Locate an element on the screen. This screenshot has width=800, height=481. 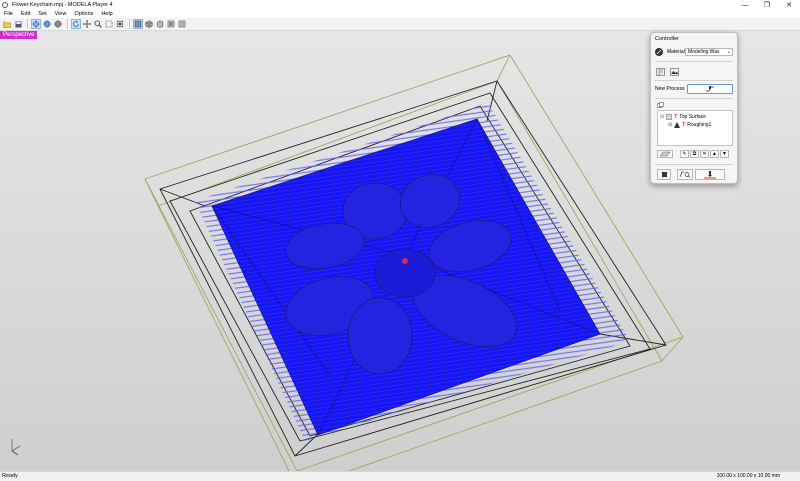
roughing-icon is located at coordinates (677, 125).